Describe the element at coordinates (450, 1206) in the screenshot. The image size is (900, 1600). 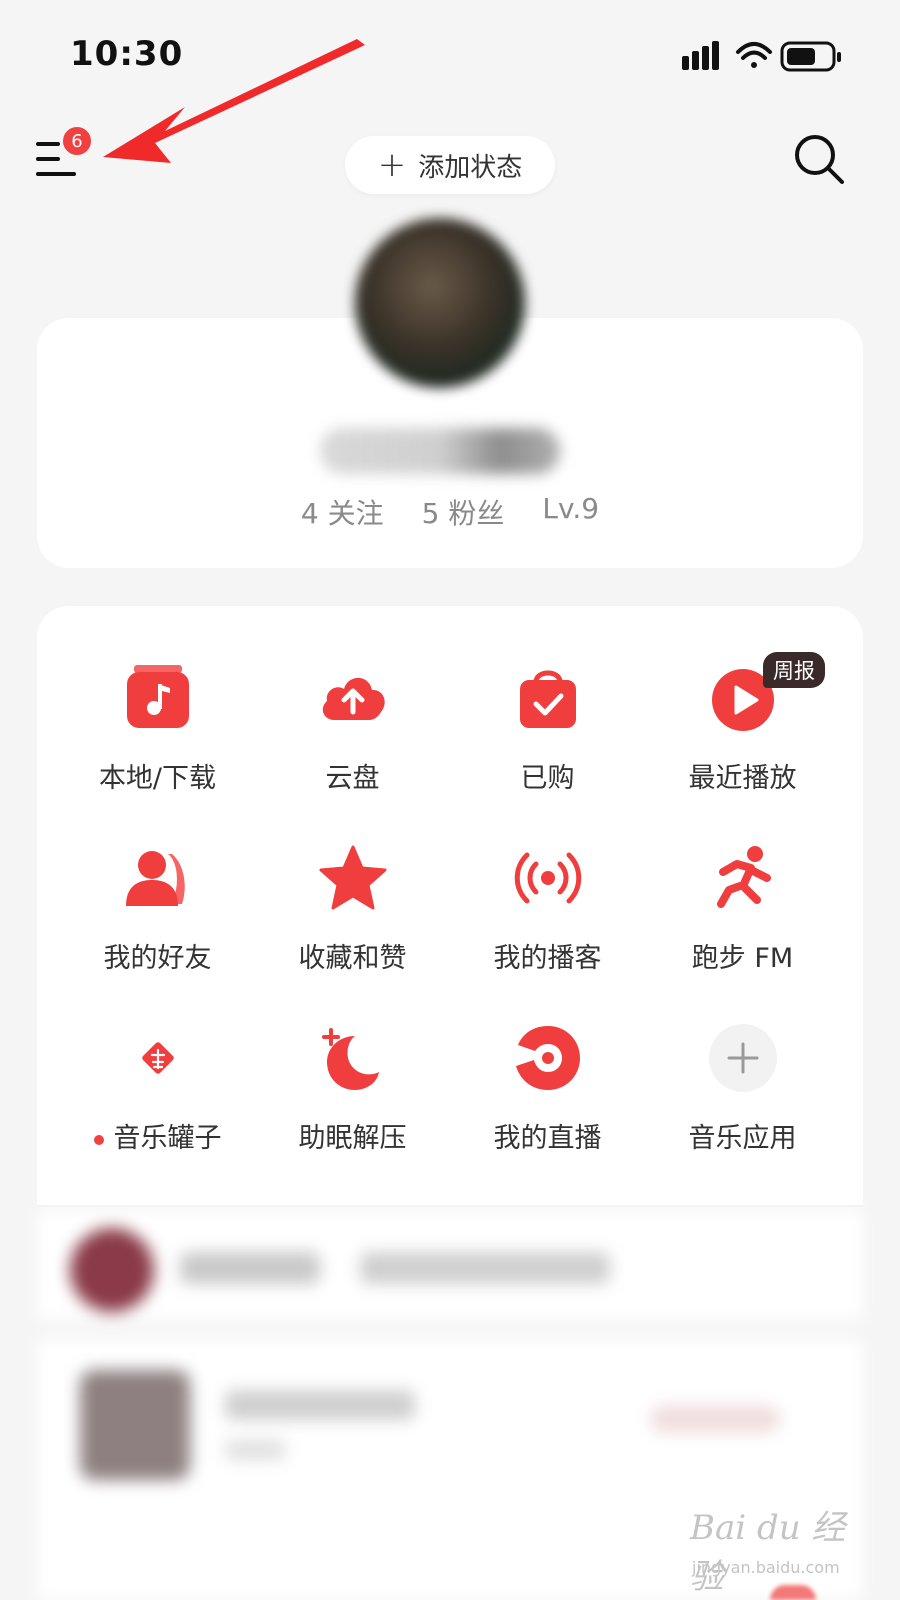
I see `section-divider` at that location.